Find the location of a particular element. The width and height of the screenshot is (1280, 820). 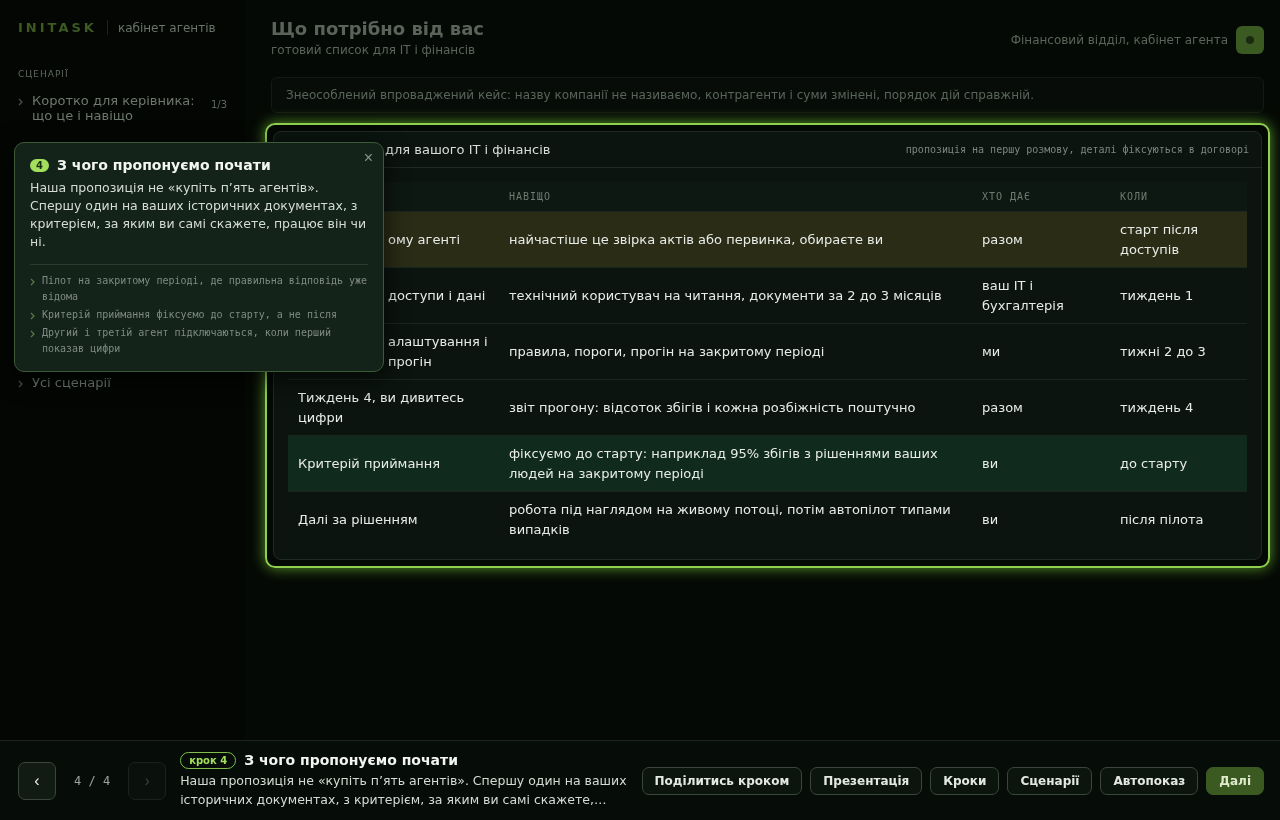

close-button: × is located at coordinates (368, 158).